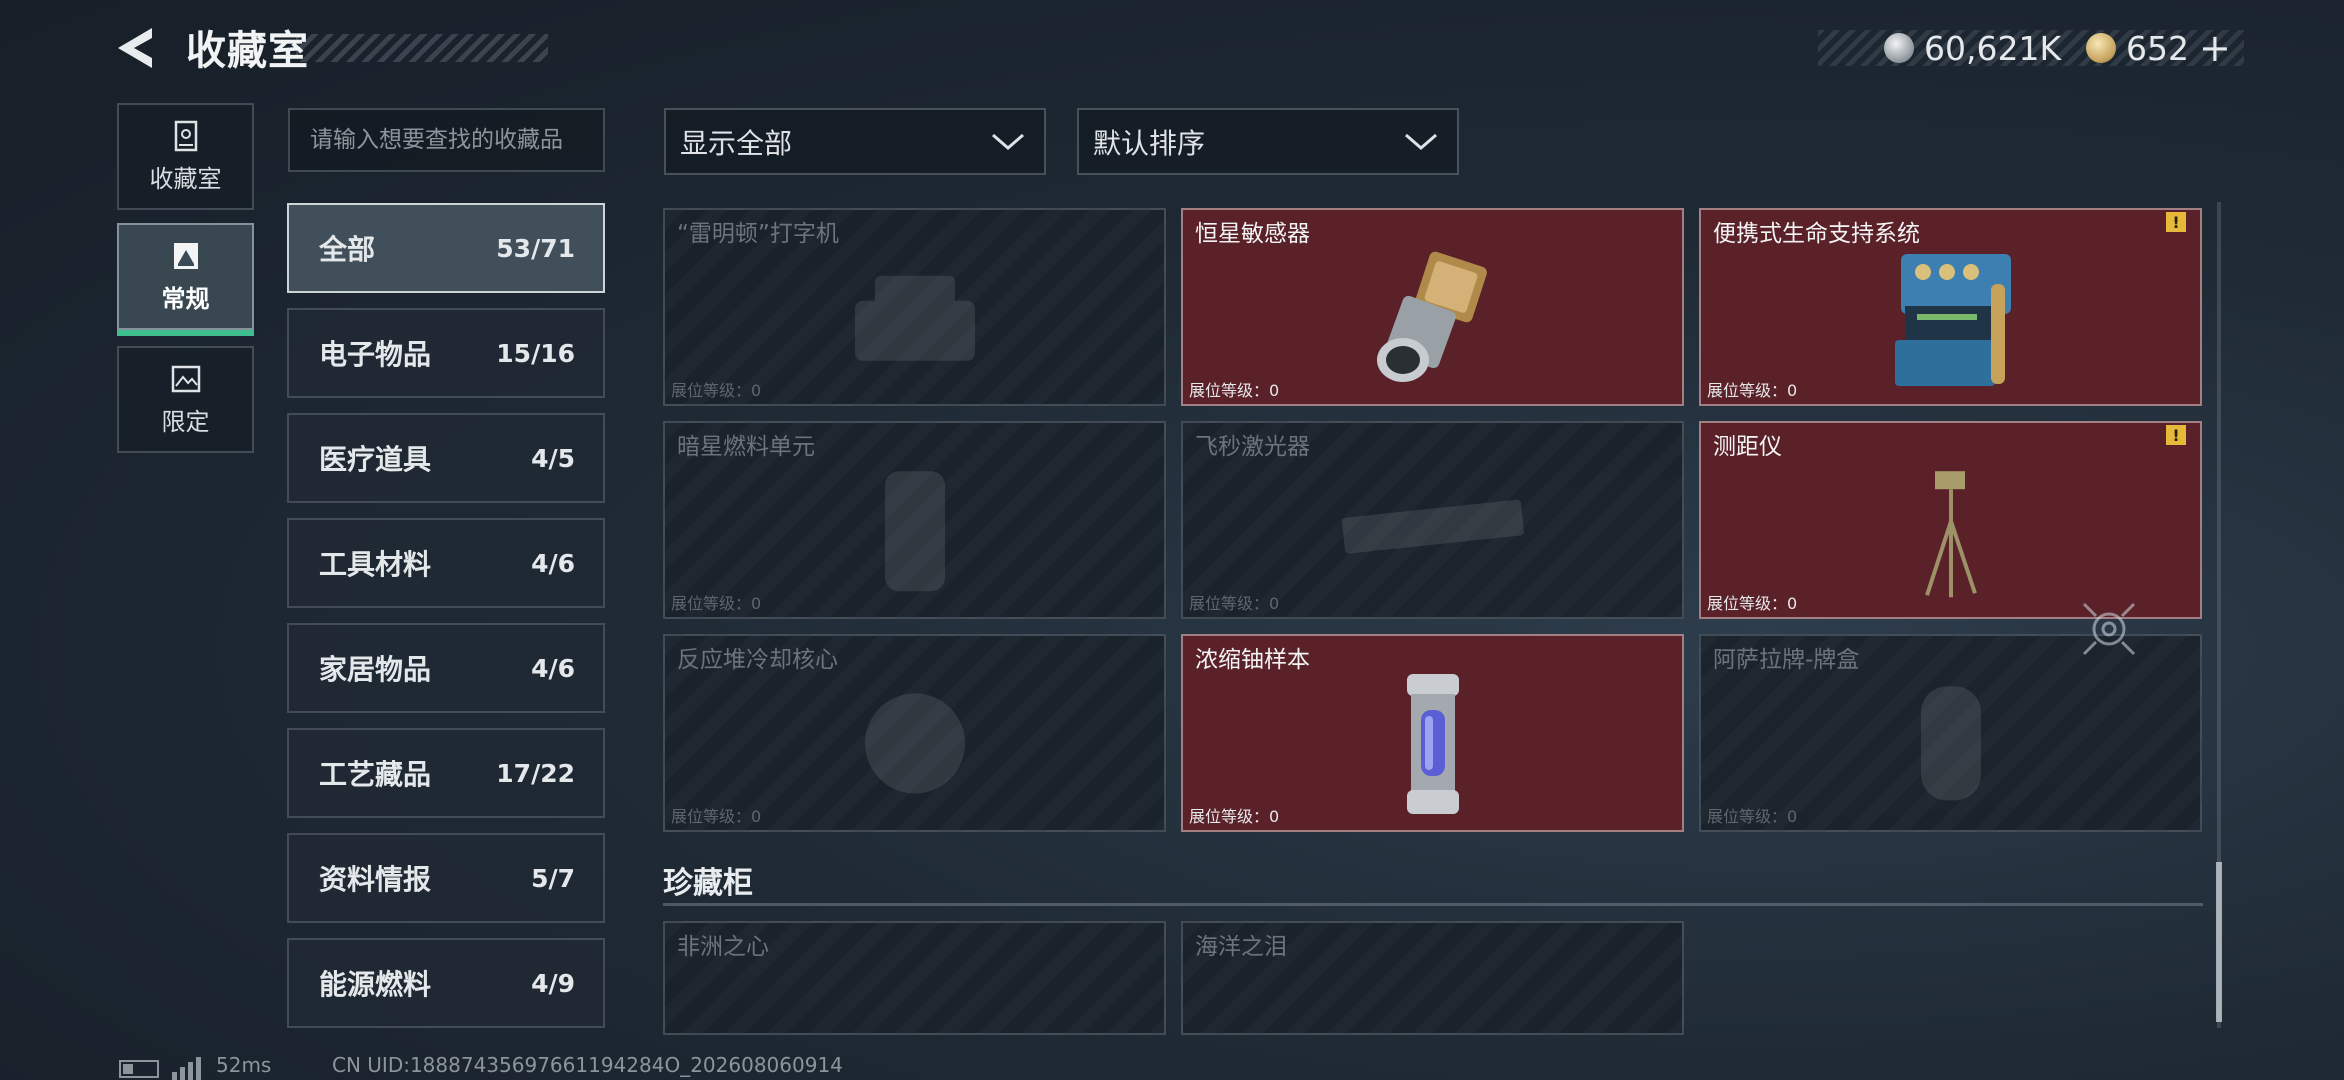 Image resolution: width=2344 pixels, height=1080 pixels. I want to click on category-name: 医疗道具, so click(375, 459).